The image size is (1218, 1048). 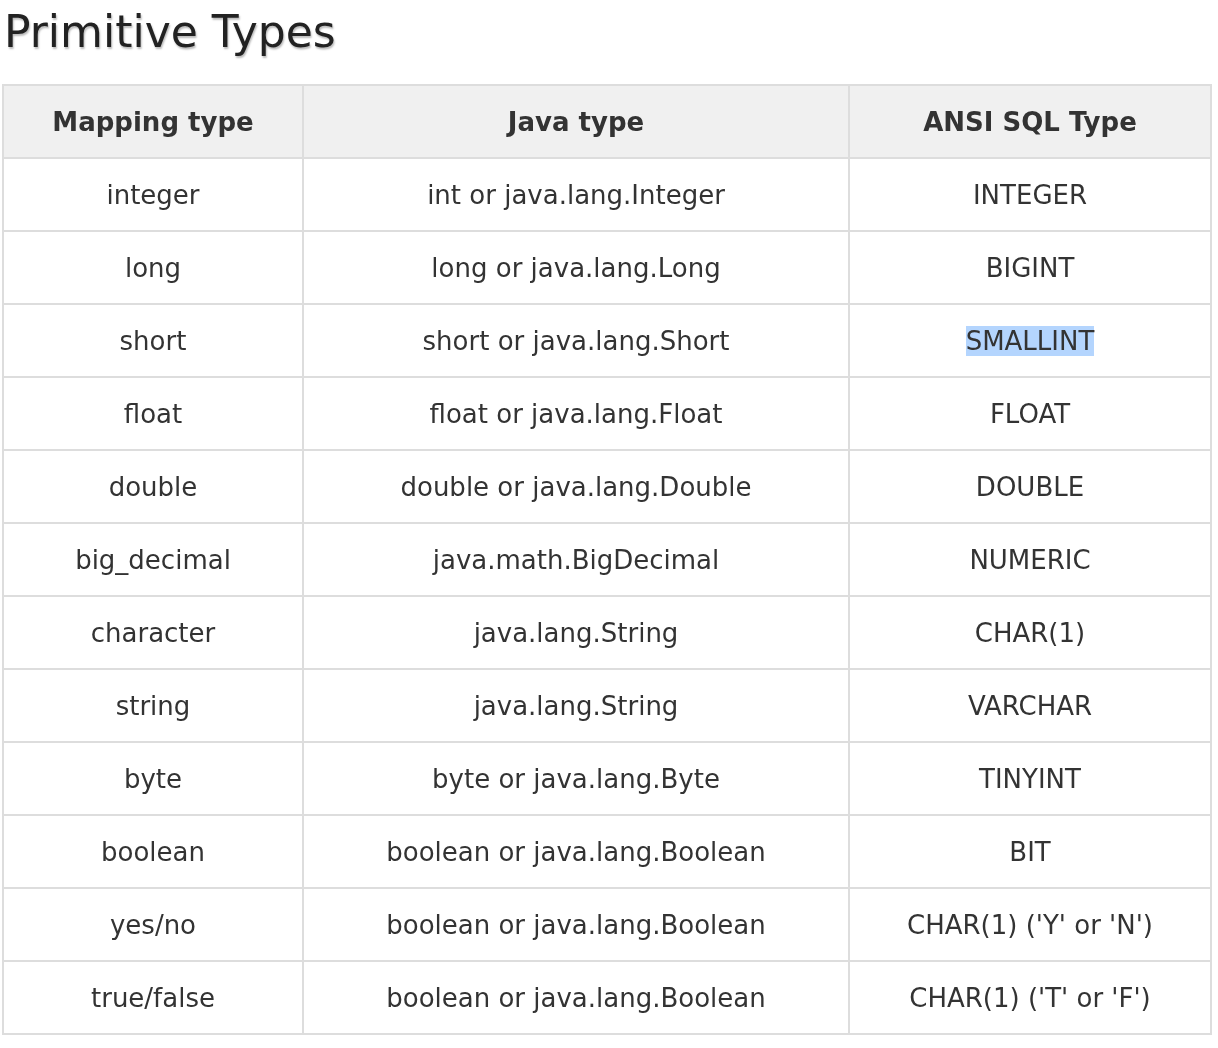 I want to click on table-cell: short or java.lang.Short, so click(x=576, y=340).